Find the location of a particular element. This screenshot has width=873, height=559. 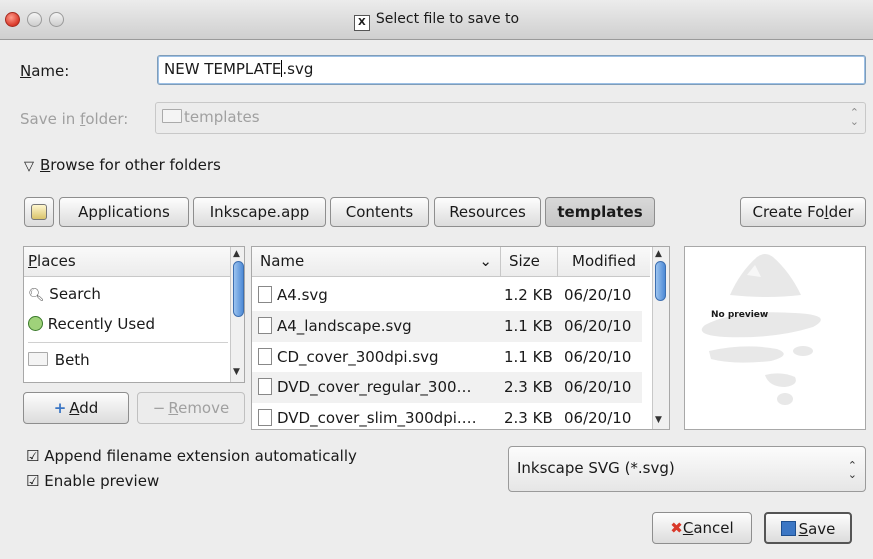

file-type-combo: Inkscape SVG (*.svg) ⌃ ⌄ is located at coordinates (687, 469).